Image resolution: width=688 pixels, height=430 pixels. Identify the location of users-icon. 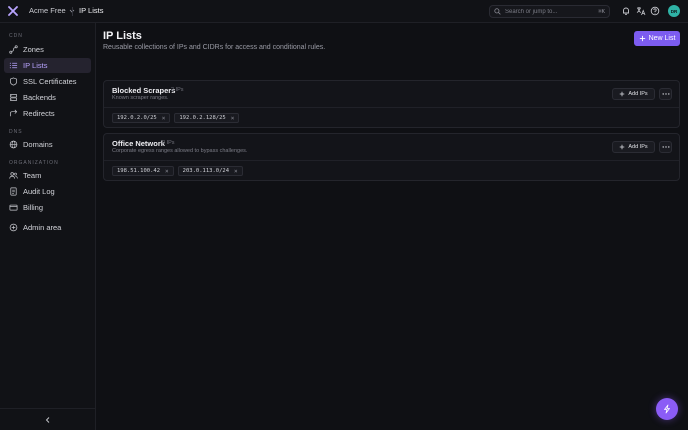
(13, 175).